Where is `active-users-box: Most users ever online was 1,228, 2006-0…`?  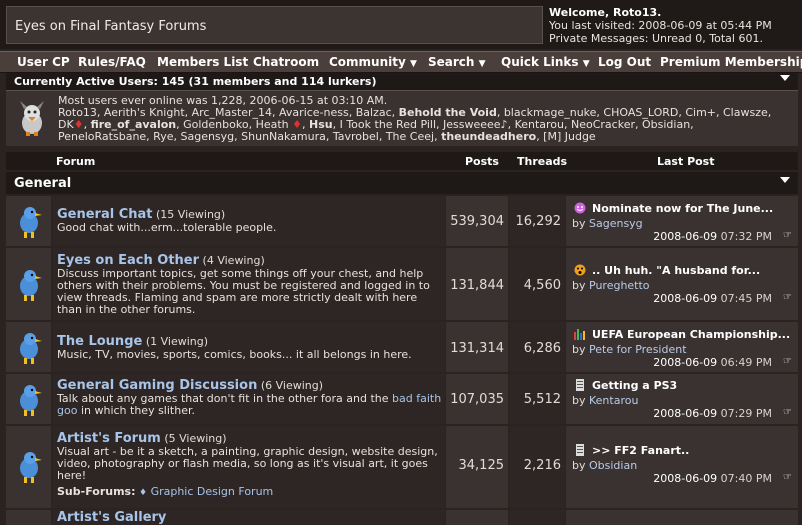
active-users-box: Most users ever online was 1,228, 2006-0… is located at coordinates (402, 118).